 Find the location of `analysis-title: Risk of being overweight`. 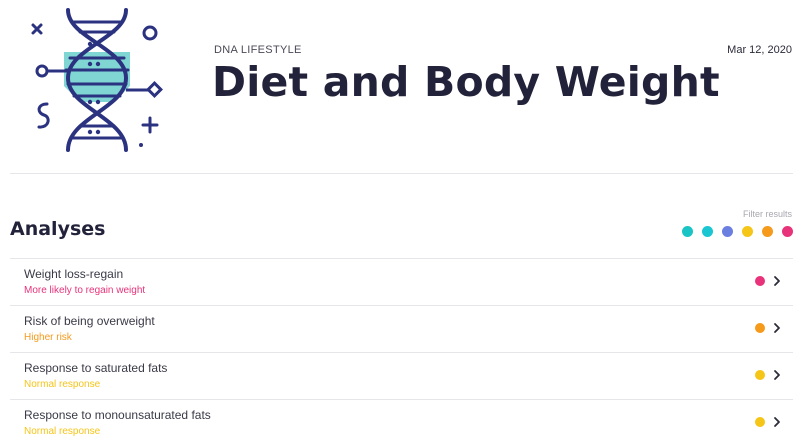

analysis-title: Risk of being overweight is located at coordinates (89, 321).